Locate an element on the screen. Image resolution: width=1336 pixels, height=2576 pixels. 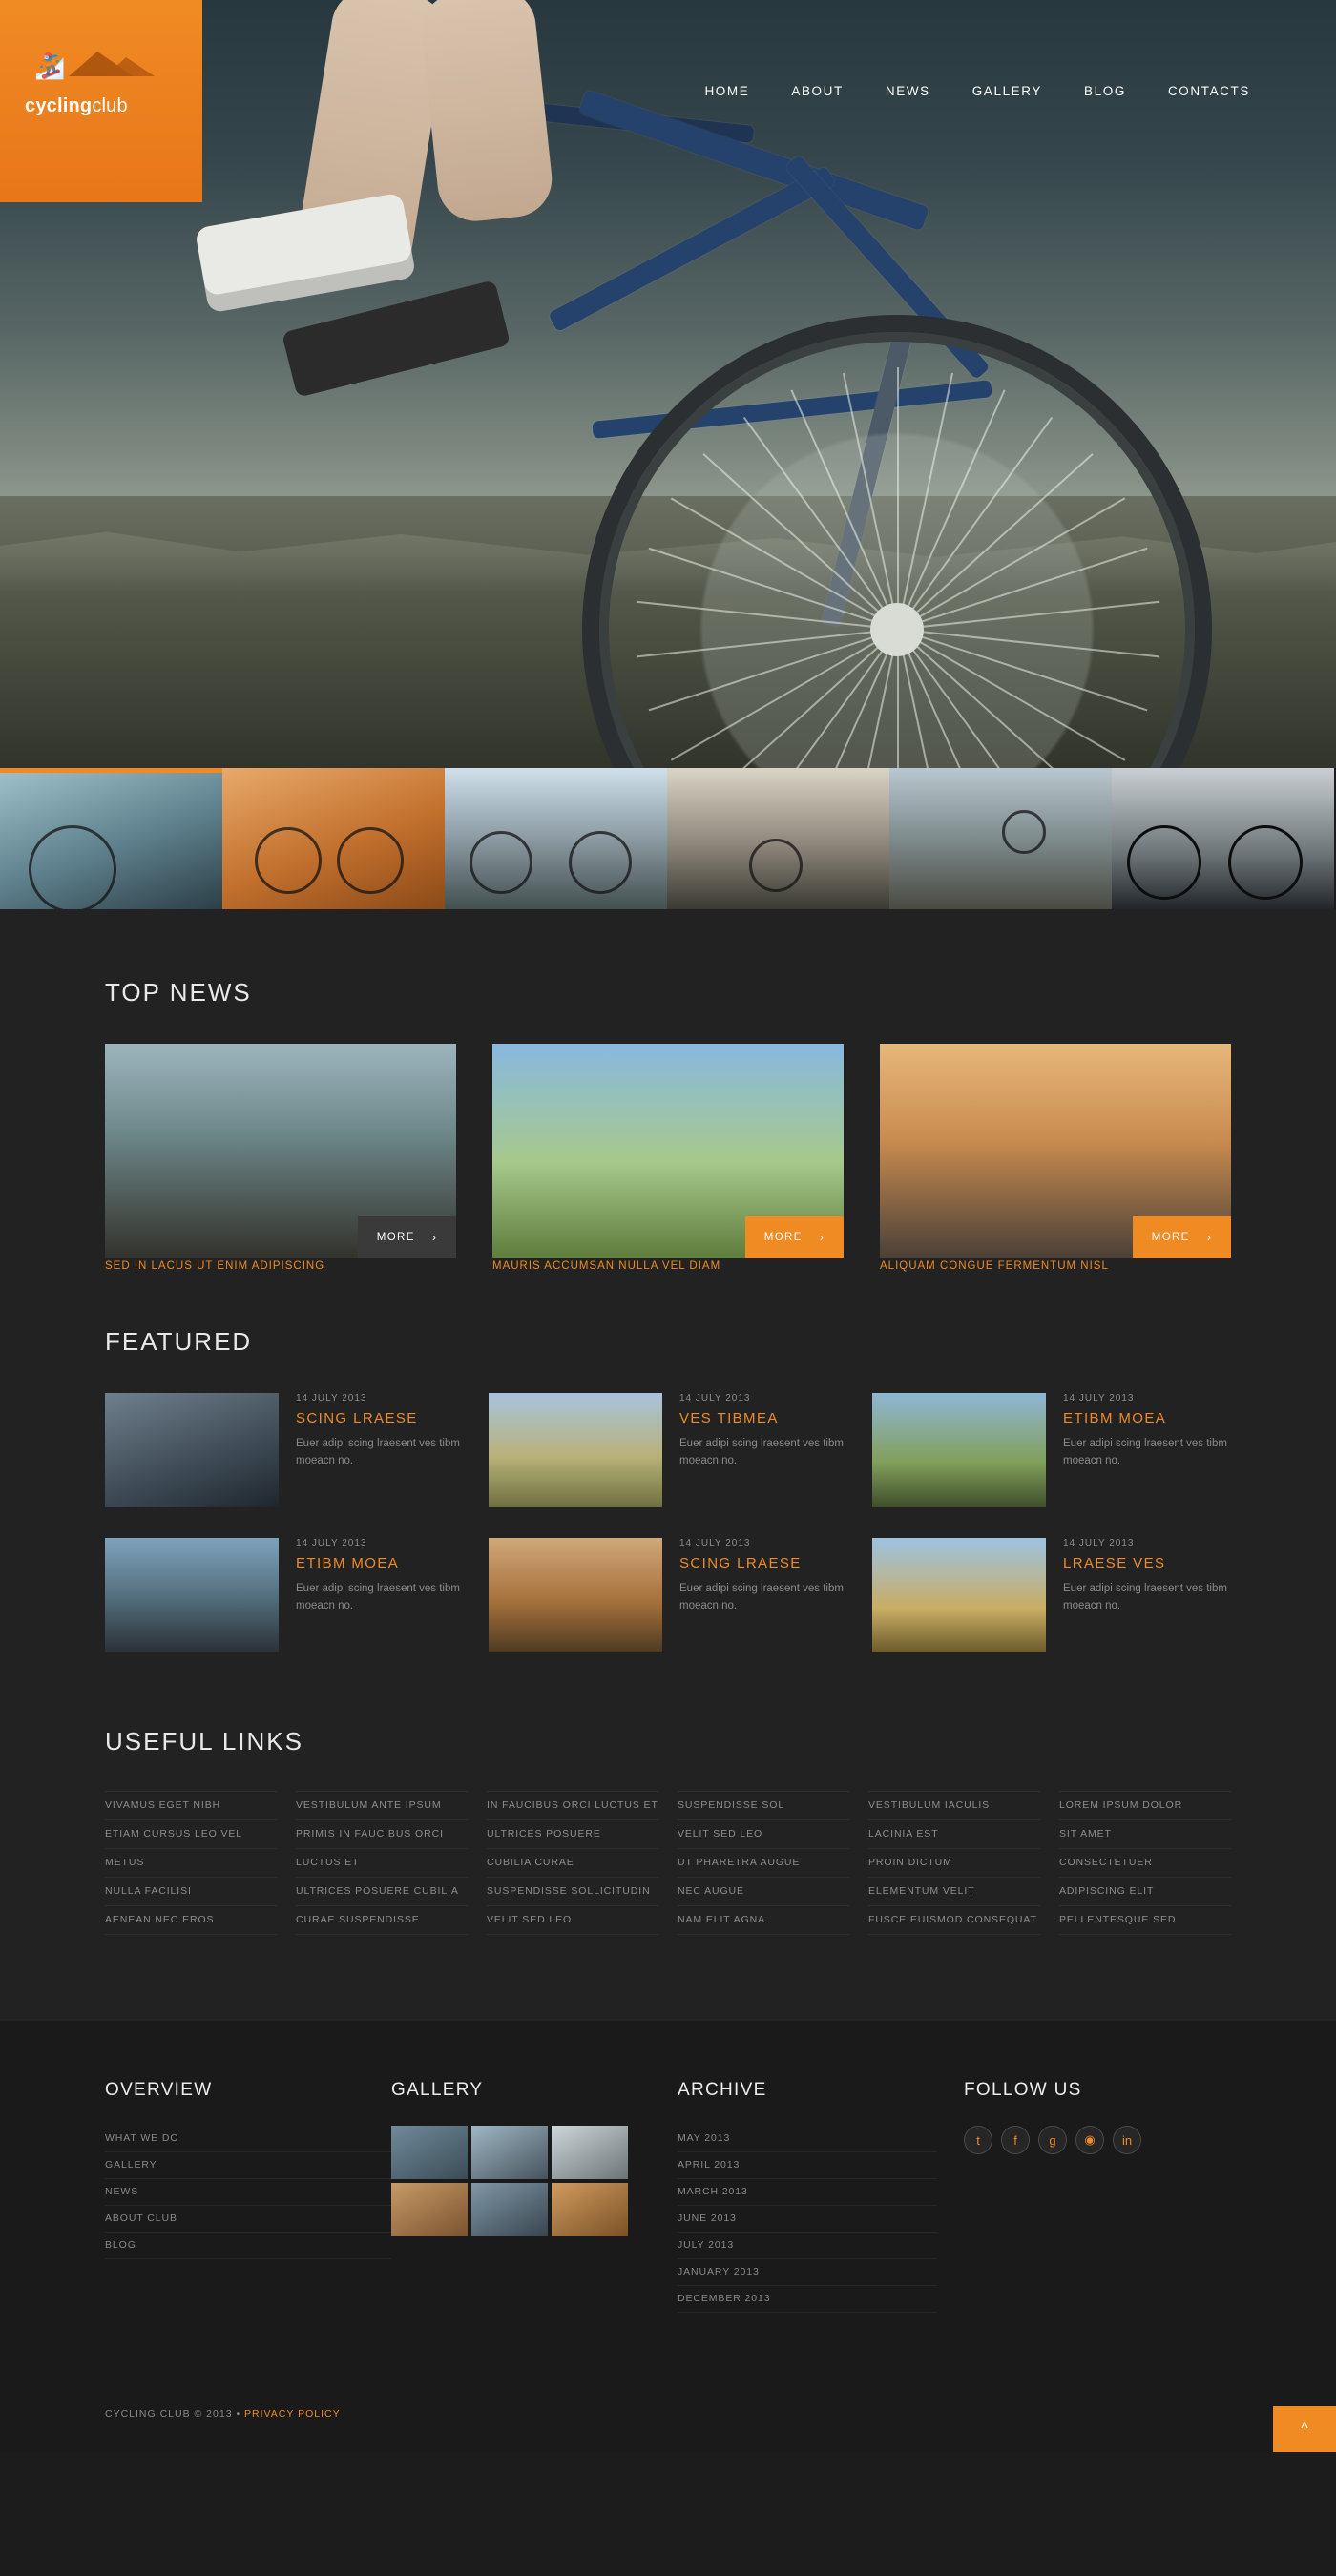
useful-link: PELLENTESQUE SED is located at coordinates (1145, 1920).